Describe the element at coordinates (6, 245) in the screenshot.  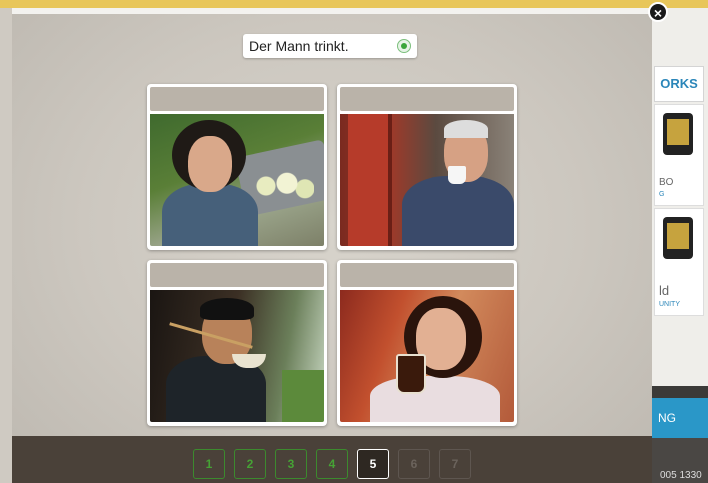
I see `background-left-strip` at that location.